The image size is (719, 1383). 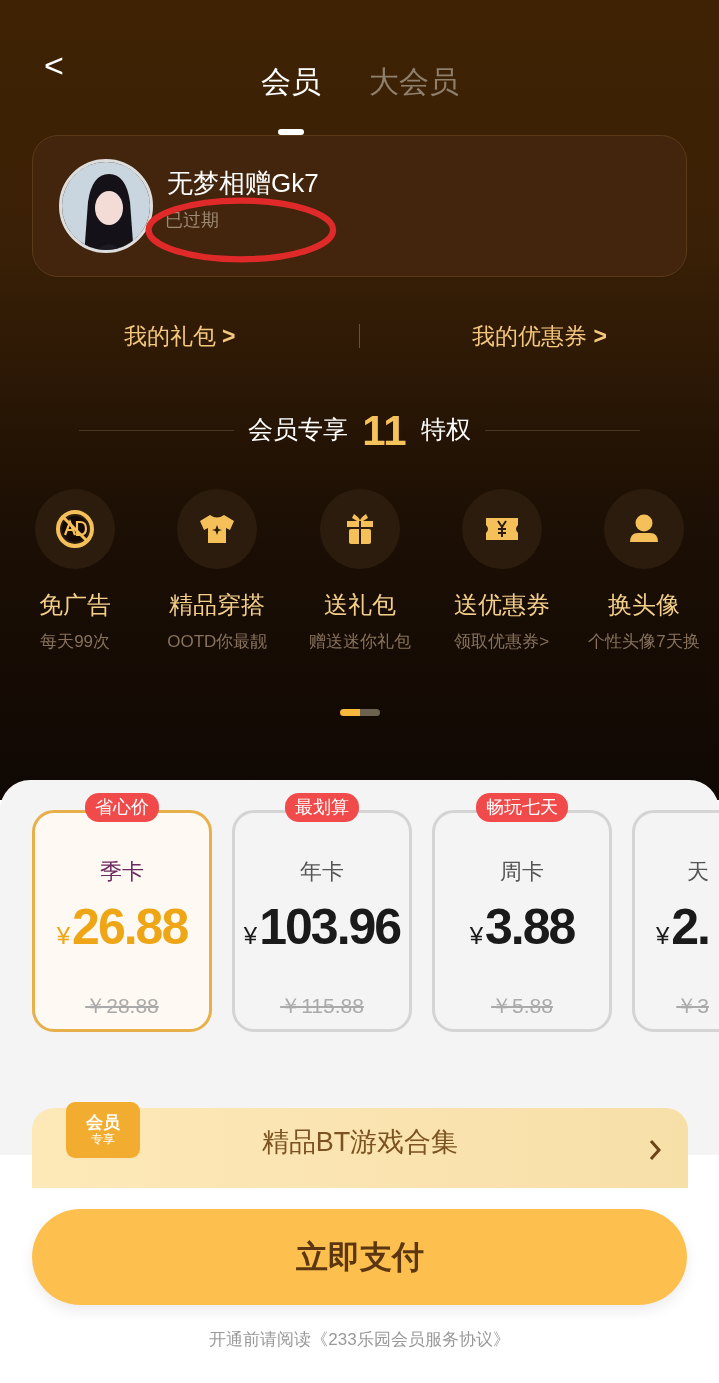 What do you see at coordinates (539, 336) in the screenshot?
I see `link-button: 我的优惠券 >` at bounding box center [539, 336].